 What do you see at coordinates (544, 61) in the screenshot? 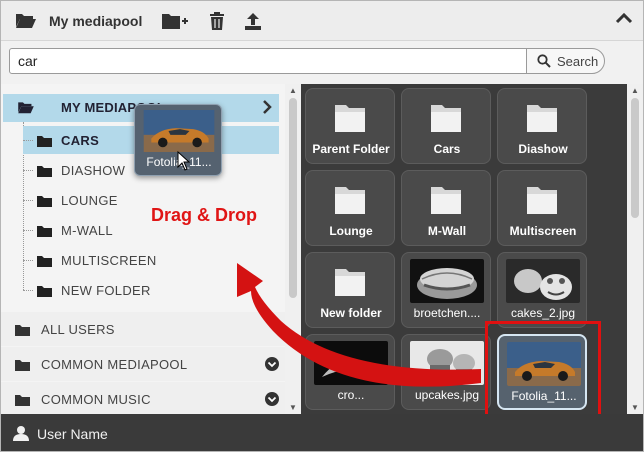
I see `search-icon` at bounding box center [544, 61].